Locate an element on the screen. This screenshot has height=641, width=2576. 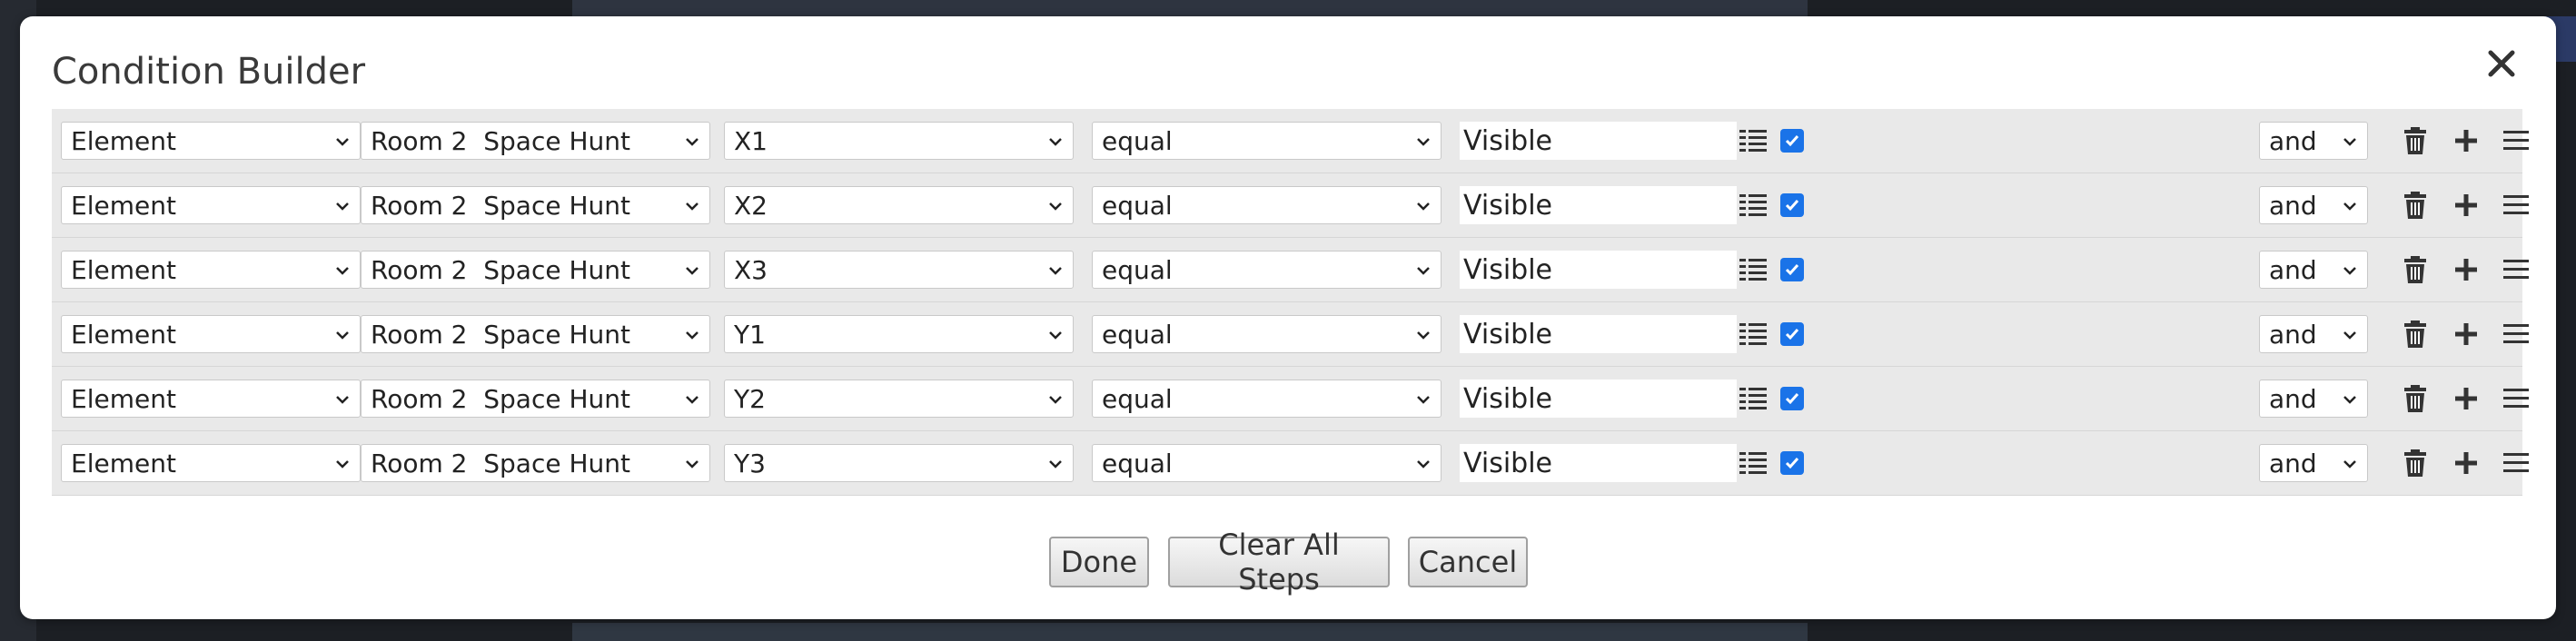
element-select: X2 is located at coordinates (899, 205).